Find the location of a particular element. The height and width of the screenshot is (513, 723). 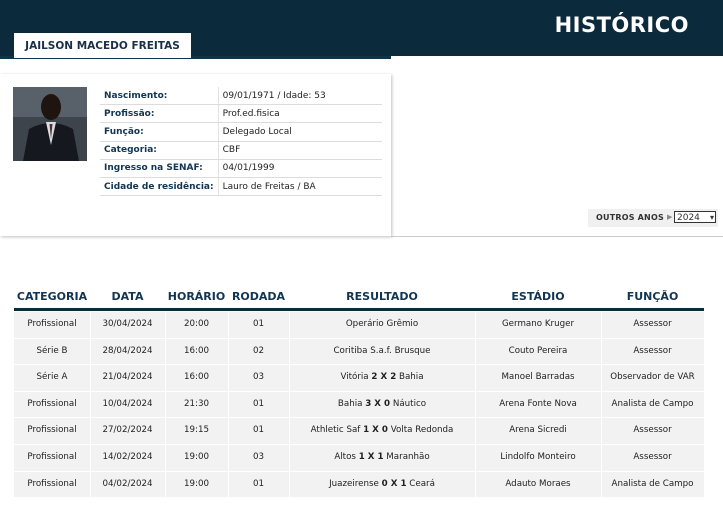

field-label: Ingresso na SENAF: is located at coordinates (159, 168).